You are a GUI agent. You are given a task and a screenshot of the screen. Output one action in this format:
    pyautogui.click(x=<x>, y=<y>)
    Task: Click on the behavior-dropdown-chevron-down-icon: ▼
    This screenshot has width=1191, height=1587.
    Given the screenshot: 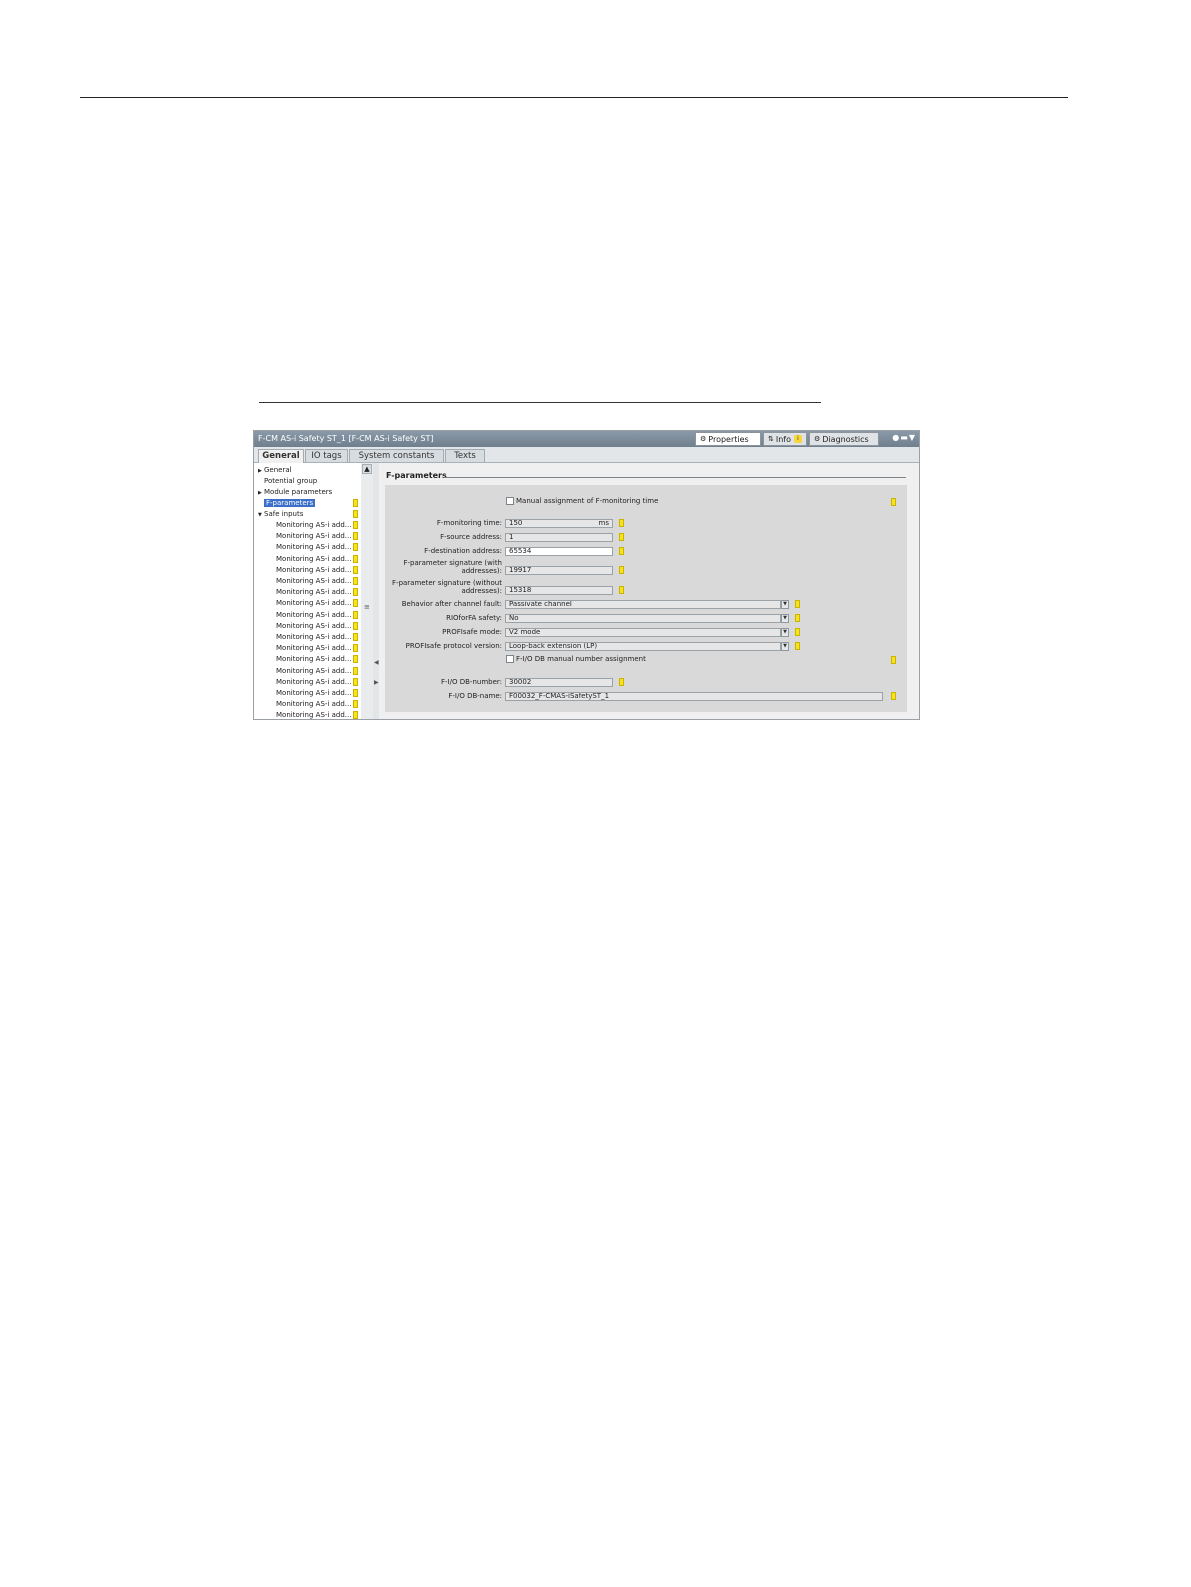 What is the action you would take?
    pyautogui.click(x=785, y=604)
    